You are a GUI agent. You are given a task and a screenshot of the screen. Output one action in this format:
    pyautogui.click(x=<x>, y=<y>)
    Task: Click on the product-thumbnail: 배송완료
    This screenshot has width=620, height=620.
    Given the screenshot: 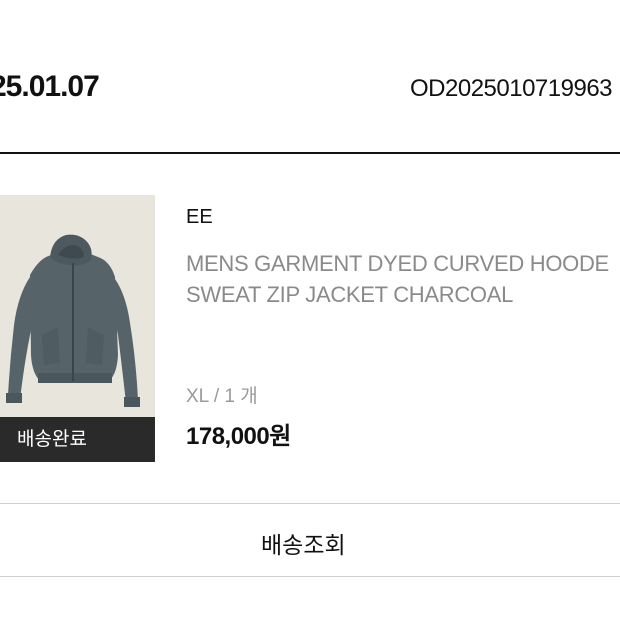 What is the action you would take?
    pyautogui.click(x=77, y=328)
    